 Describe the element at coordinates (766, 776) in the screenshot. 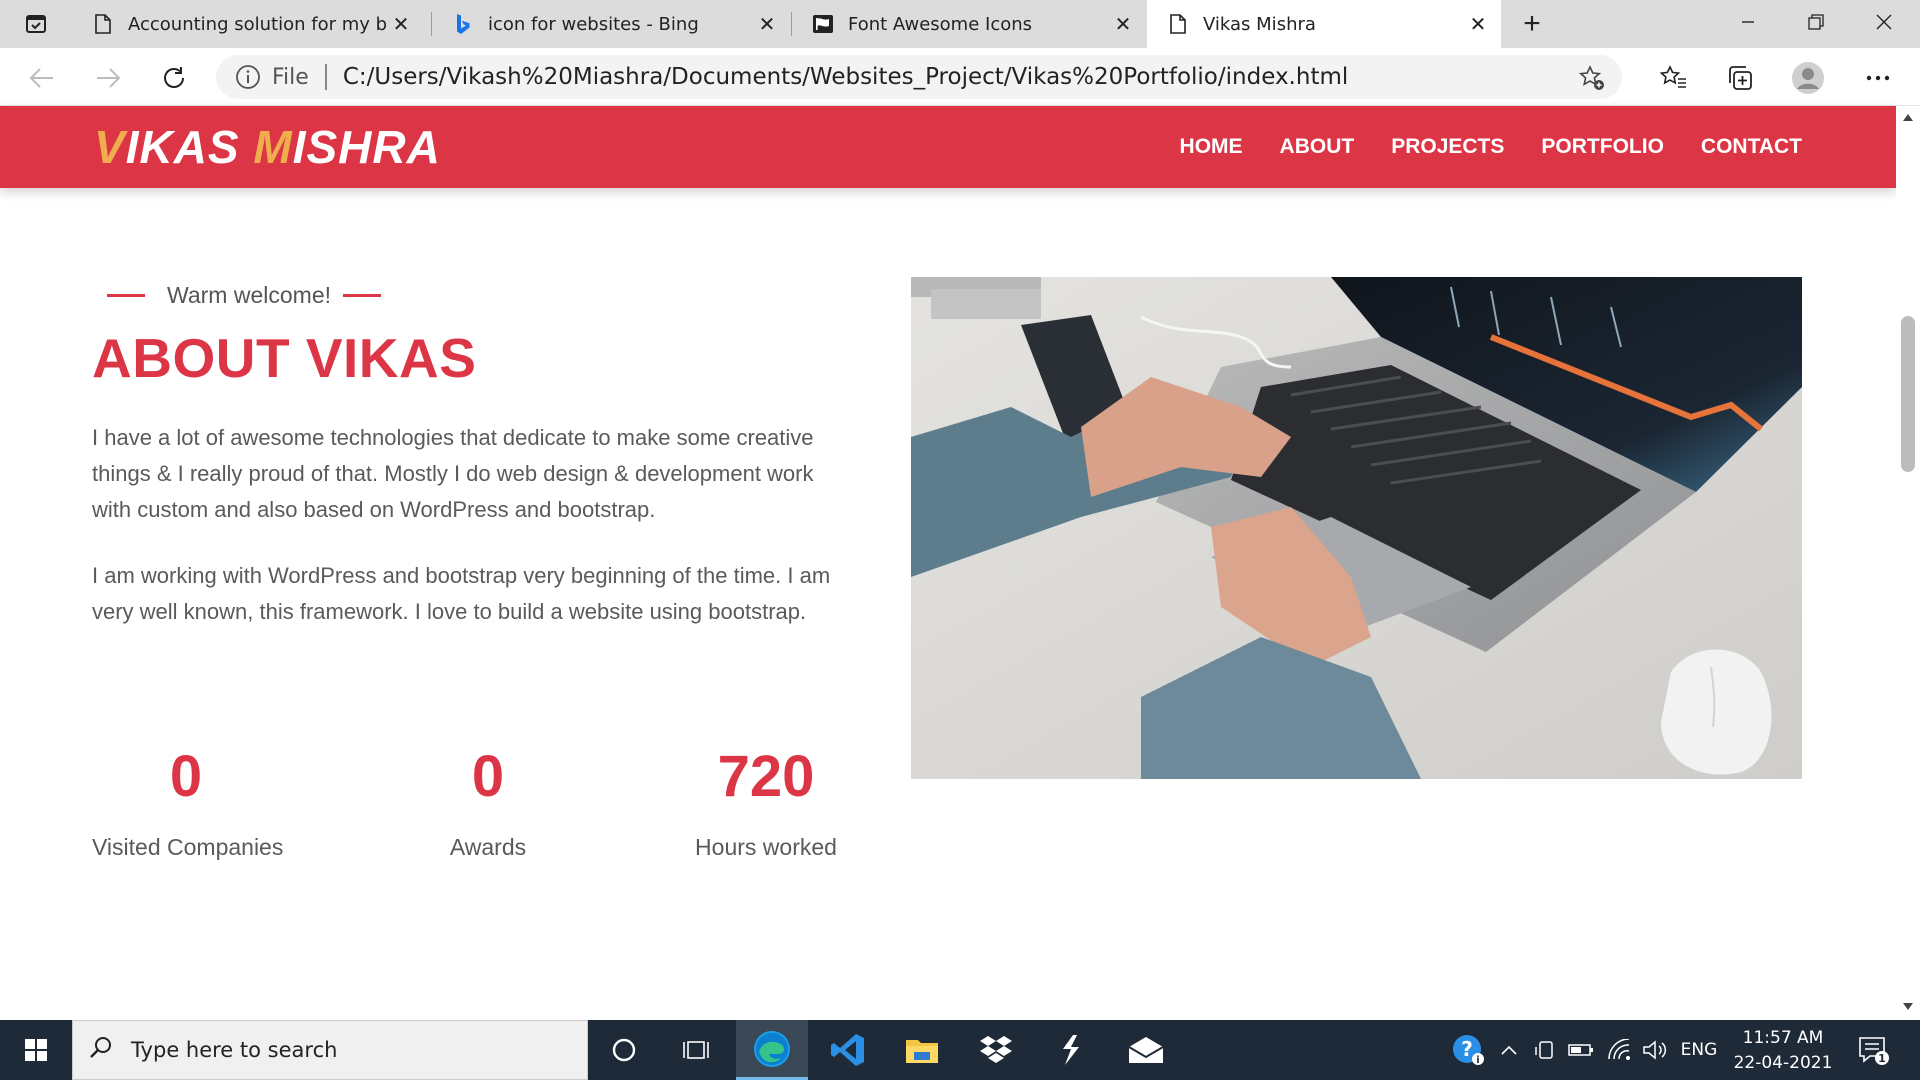

I see `stat-value: 720` at that location.